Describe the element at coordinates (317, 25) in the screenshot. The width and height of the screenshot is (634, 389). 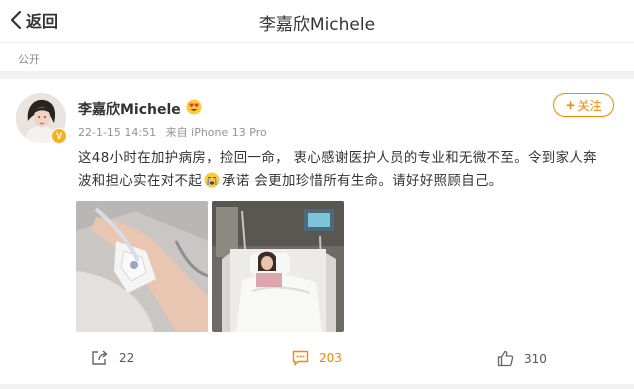
I see `page-title: 李嘉欣Michele` at that location.